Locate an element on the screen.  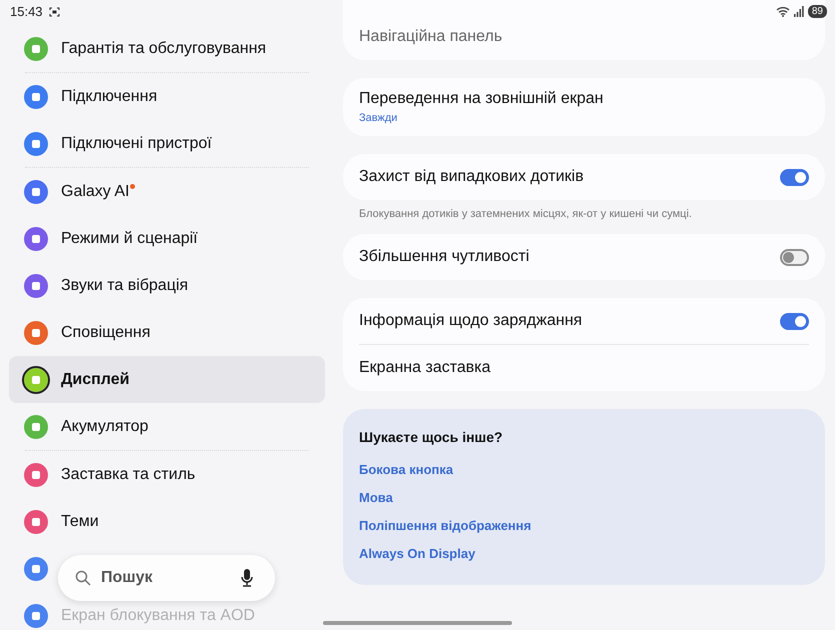
search-bar: Пошук is located at coordinates (166, 578).